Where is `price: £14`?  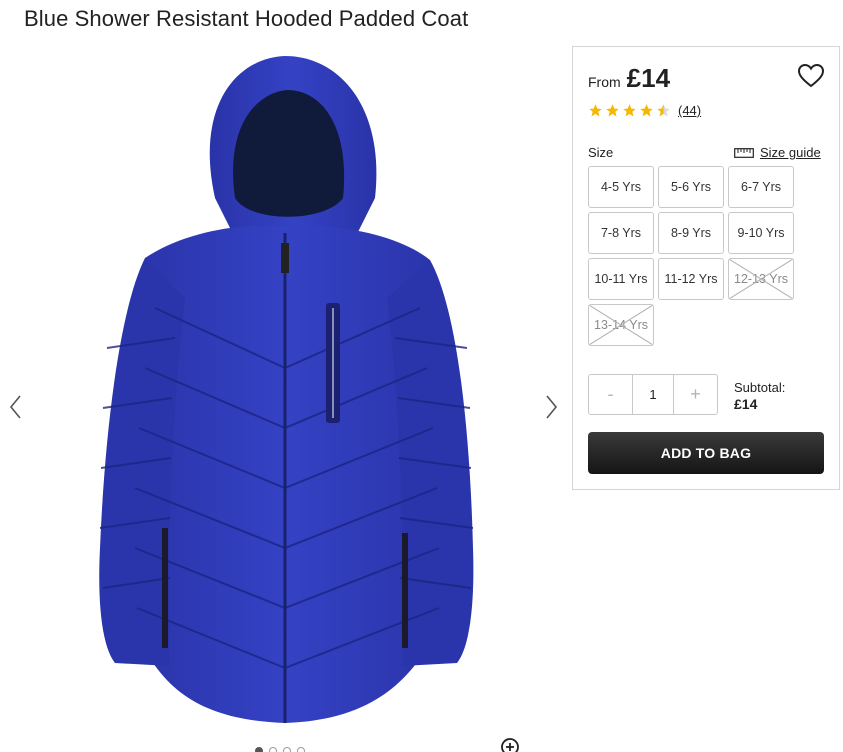 price: £14 is located at coordinates (648, 78).